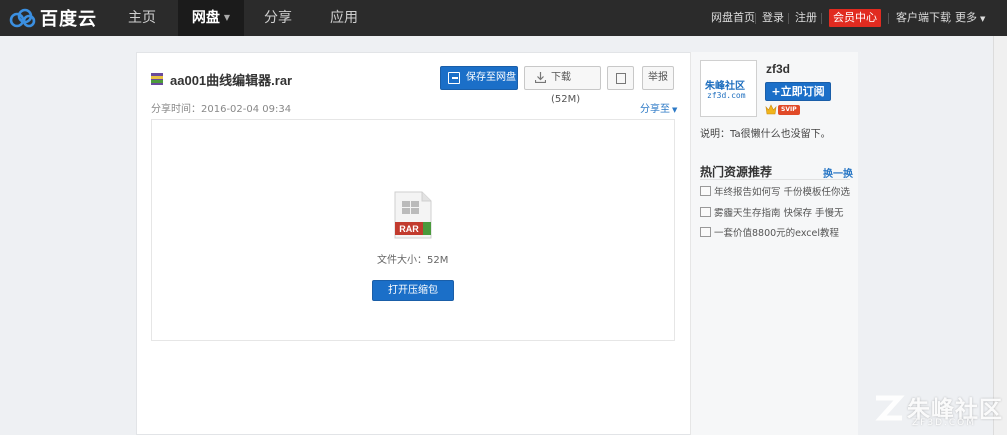 The height and width of the screenshot is (435, 1007). What do you see at coordinates (779, 213) in the screenshot?
I see `hot-item-label: 雾霾天生存指南 快保存 手慢无` at bounding box center [779, 213].